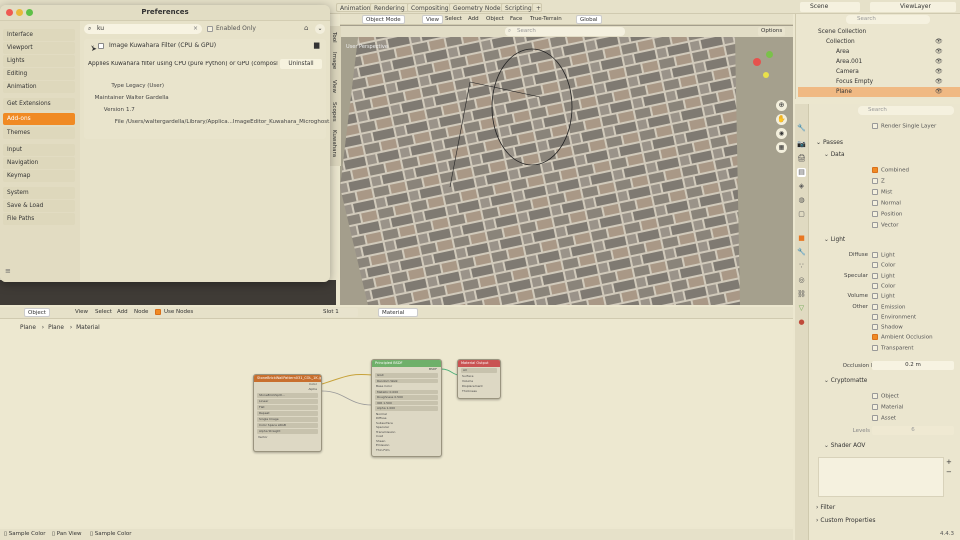  Describe the element at coordinates (801, 214) in the screenshot. I see `collection-tab-icon: ▢` at that location.